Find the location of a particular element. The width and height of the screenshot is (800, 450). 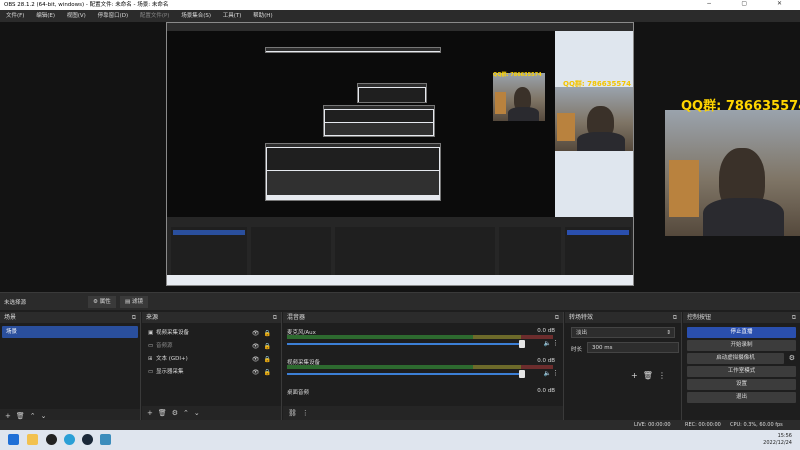

captured-taskbar is located at coordinates (400, 280).